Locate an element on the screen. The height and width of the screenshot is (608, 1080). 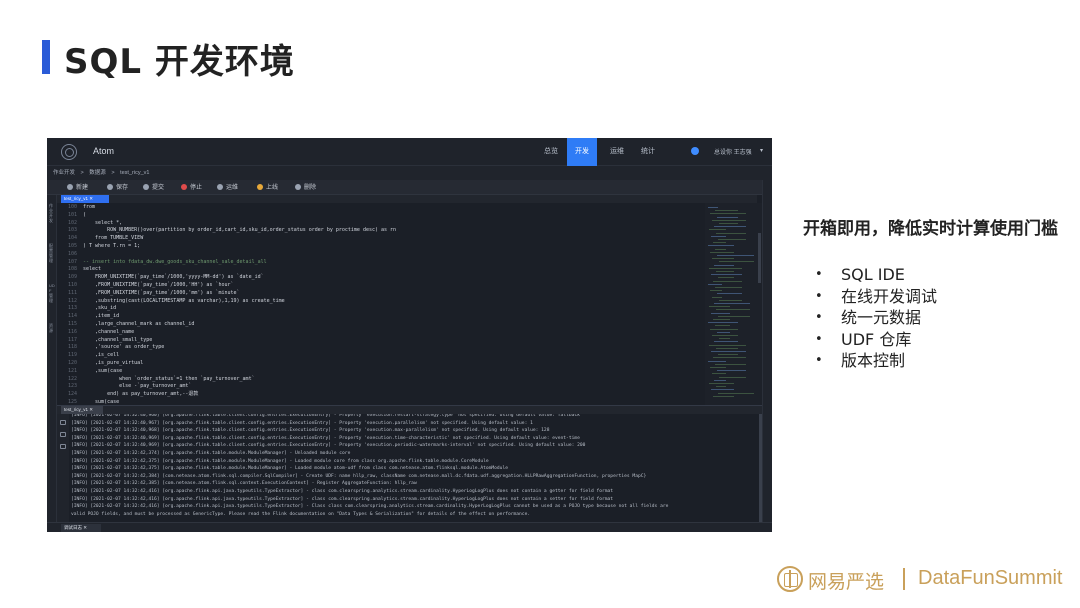
code-line: 119 ,is_cell is located at coordinates (88, 356).